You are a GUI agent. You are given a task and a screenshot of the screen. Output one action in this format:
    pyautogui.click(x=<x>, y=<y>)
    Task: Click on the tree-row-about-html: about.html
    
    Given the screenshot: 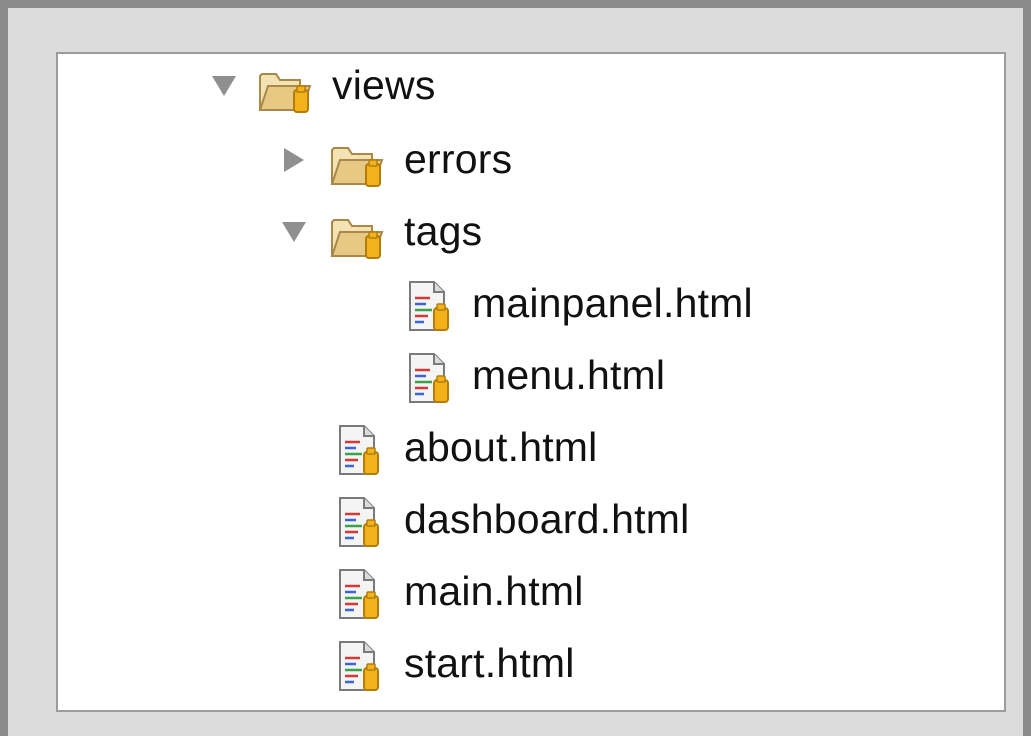 What is the action you would take?
    pyautogui.click(x=508, y=448)
    